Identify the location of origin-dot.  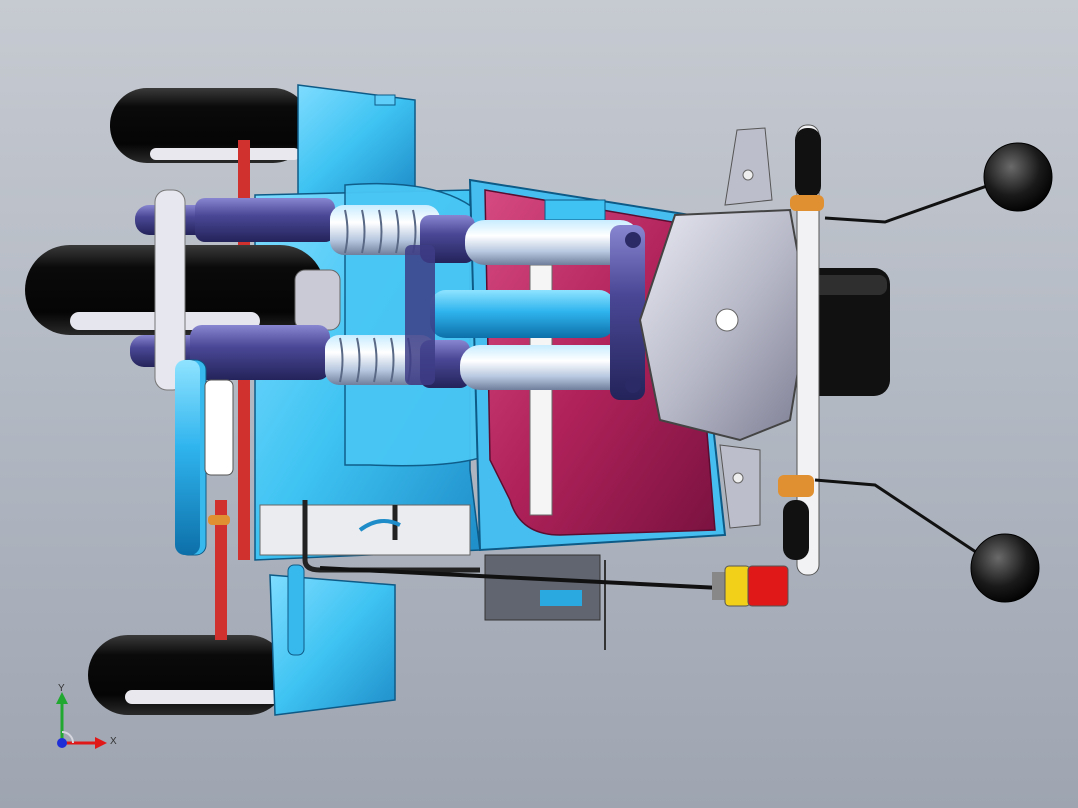
(62, 743).